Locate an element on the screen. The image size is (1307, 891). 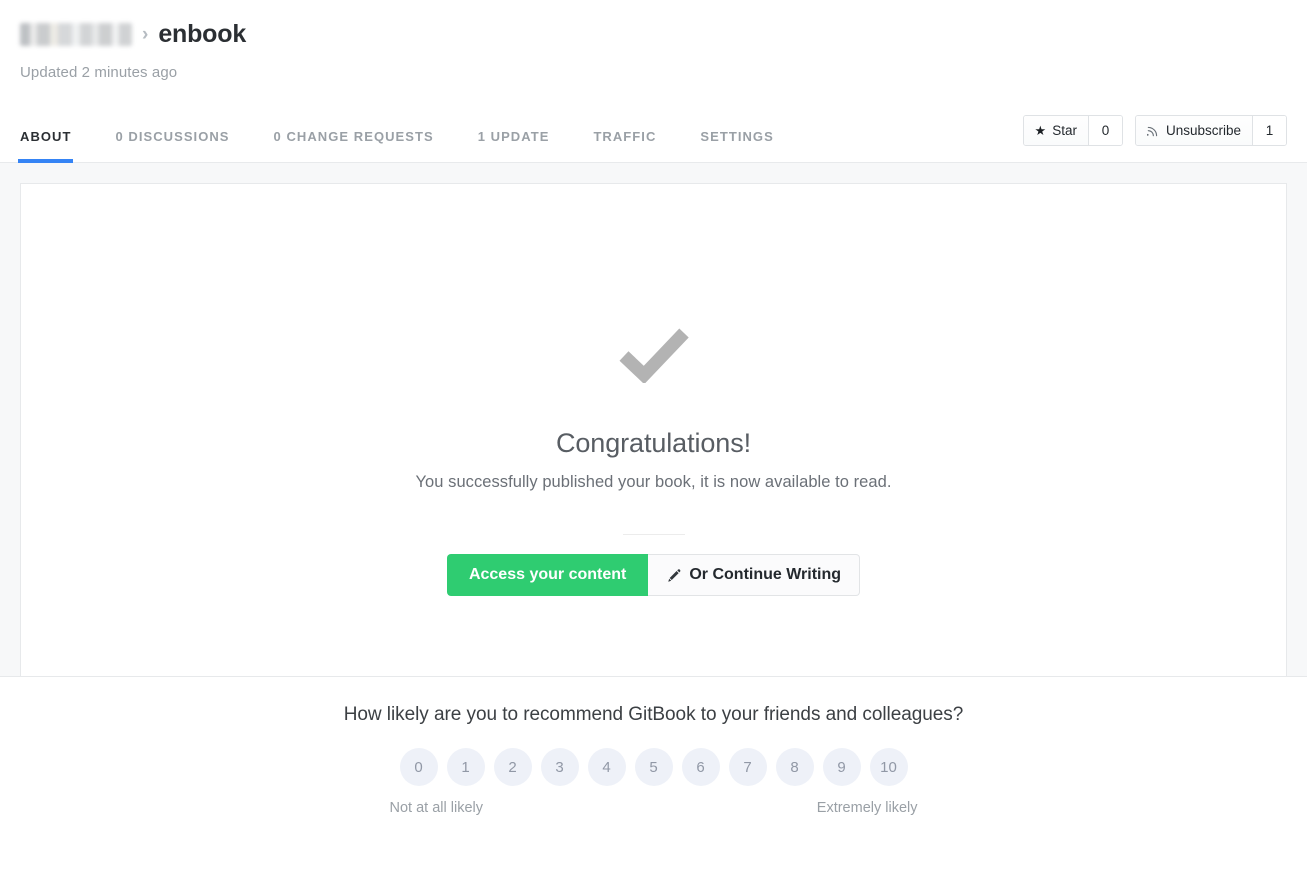
nps-option-9: 9 is located at coordinates (841, 767).